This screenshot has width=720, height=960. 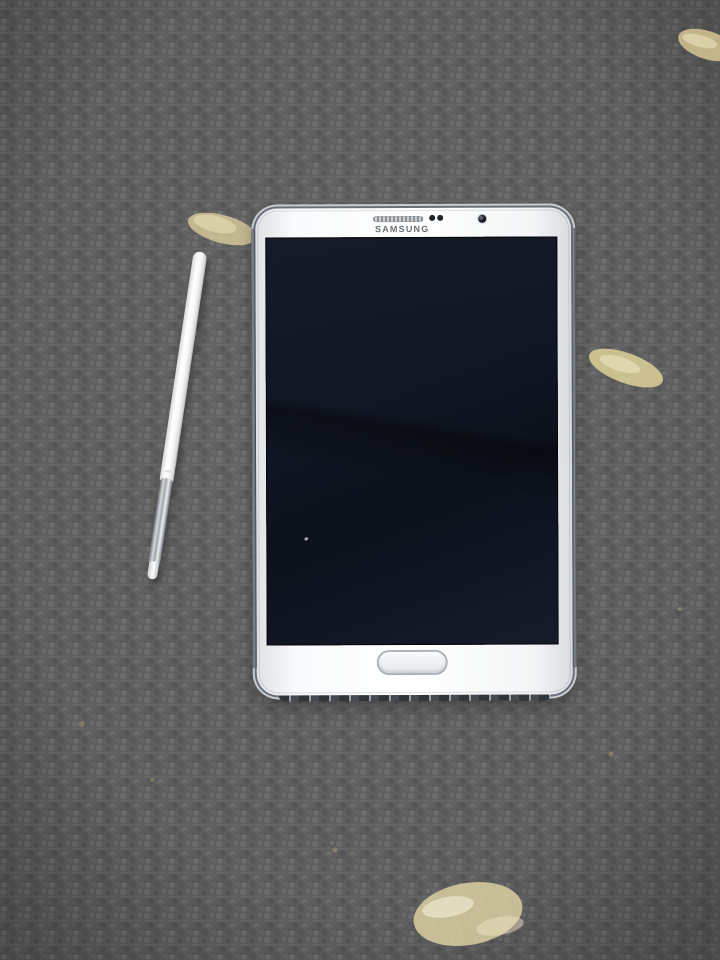 I want to click on front-camera-icon, so click(x=482, y=218).